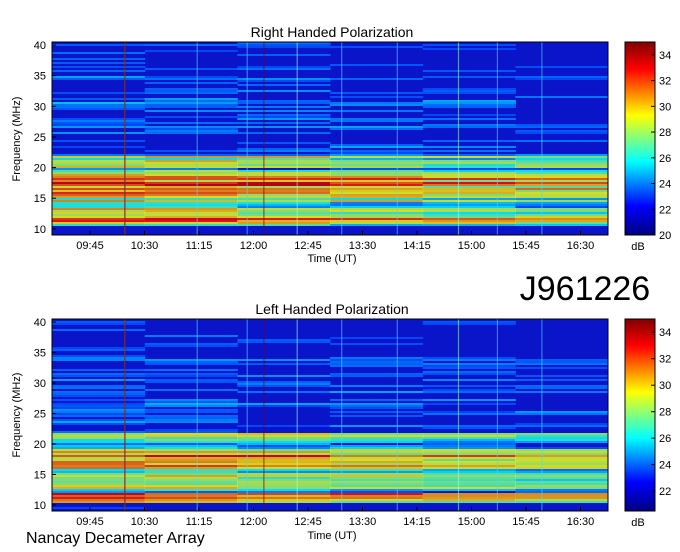 This screenshot has width=680, height=552. Describe the element at coordinates (40, 107) in the screenshot. I see `y-tick-label: 30` at that location.